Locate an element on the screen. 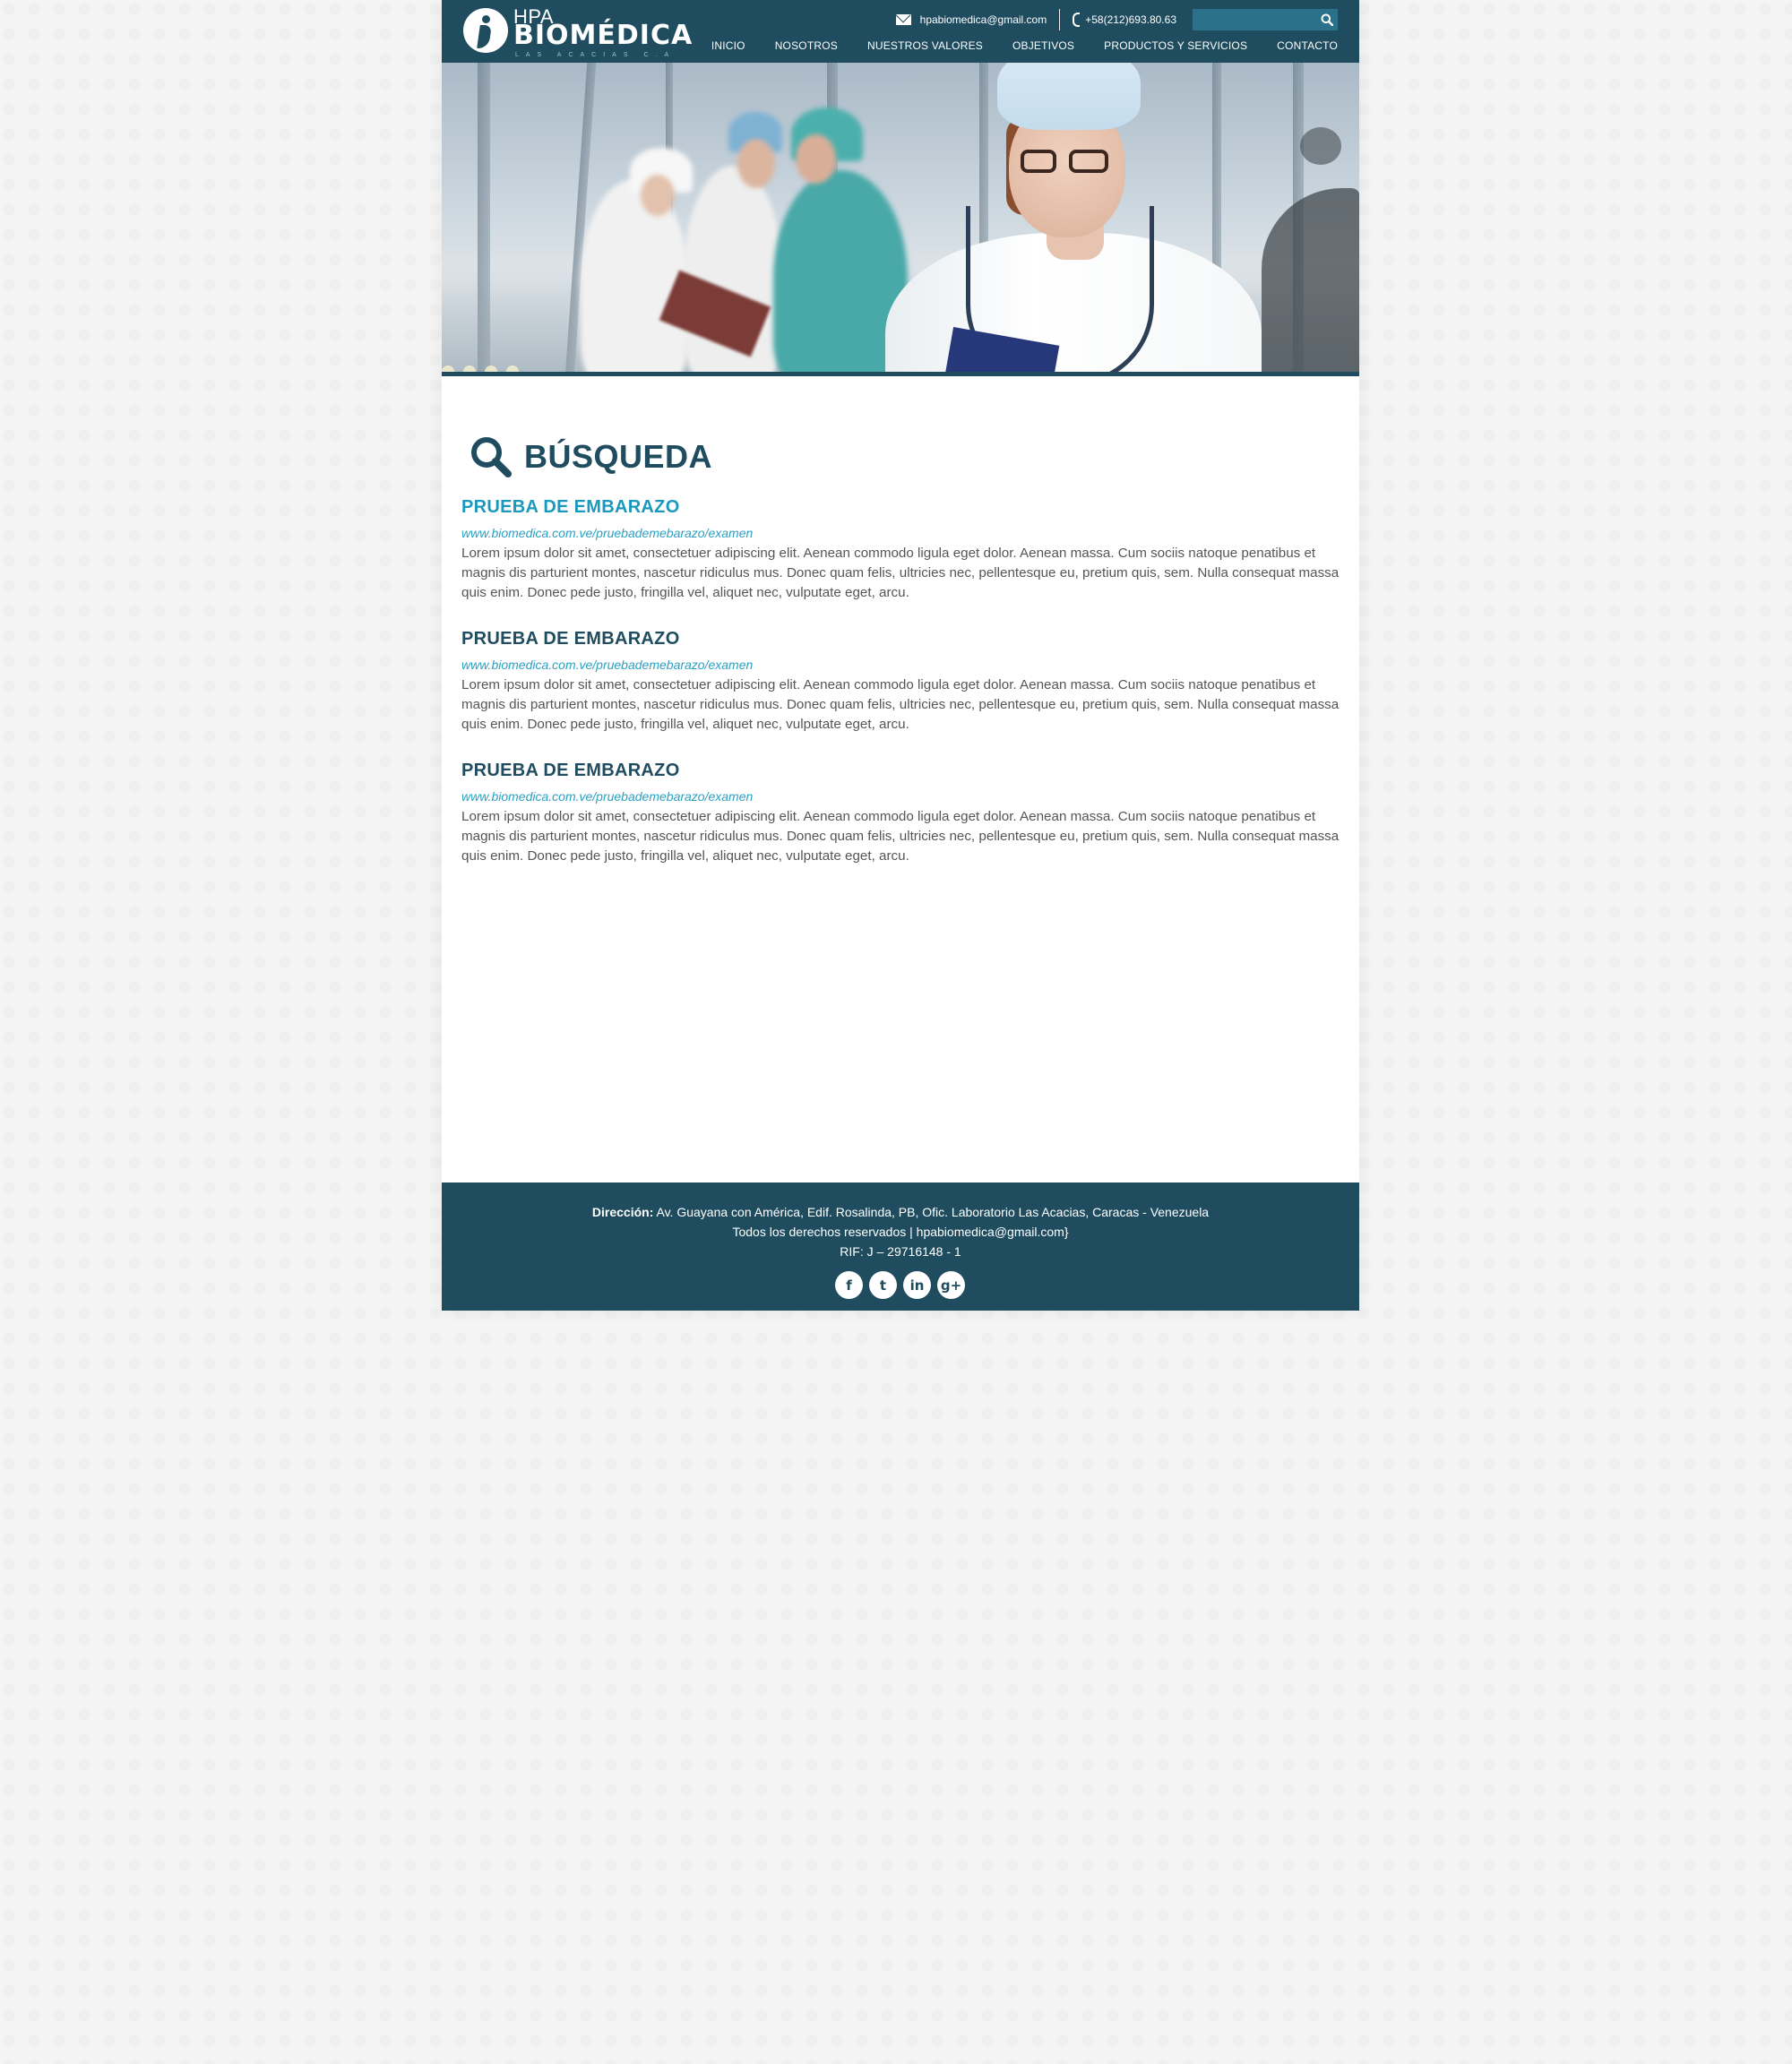 The width and height of the screenshot is (1792, 2064). divider is located at coordinates (1060, 19).